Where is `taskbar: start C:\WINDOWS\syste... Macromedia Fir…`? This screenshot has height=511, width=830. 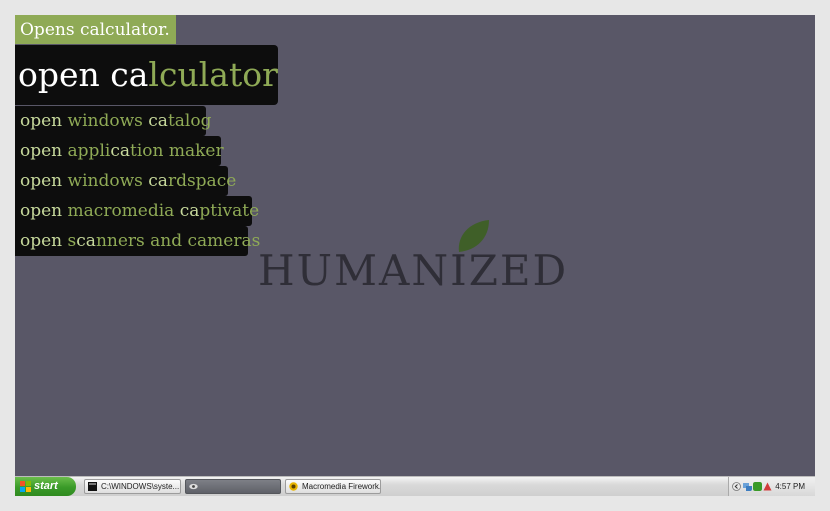 taskbar: start C:\WINDOWS\syste... Macromedia Fir… is located at coordinates (415, 486).